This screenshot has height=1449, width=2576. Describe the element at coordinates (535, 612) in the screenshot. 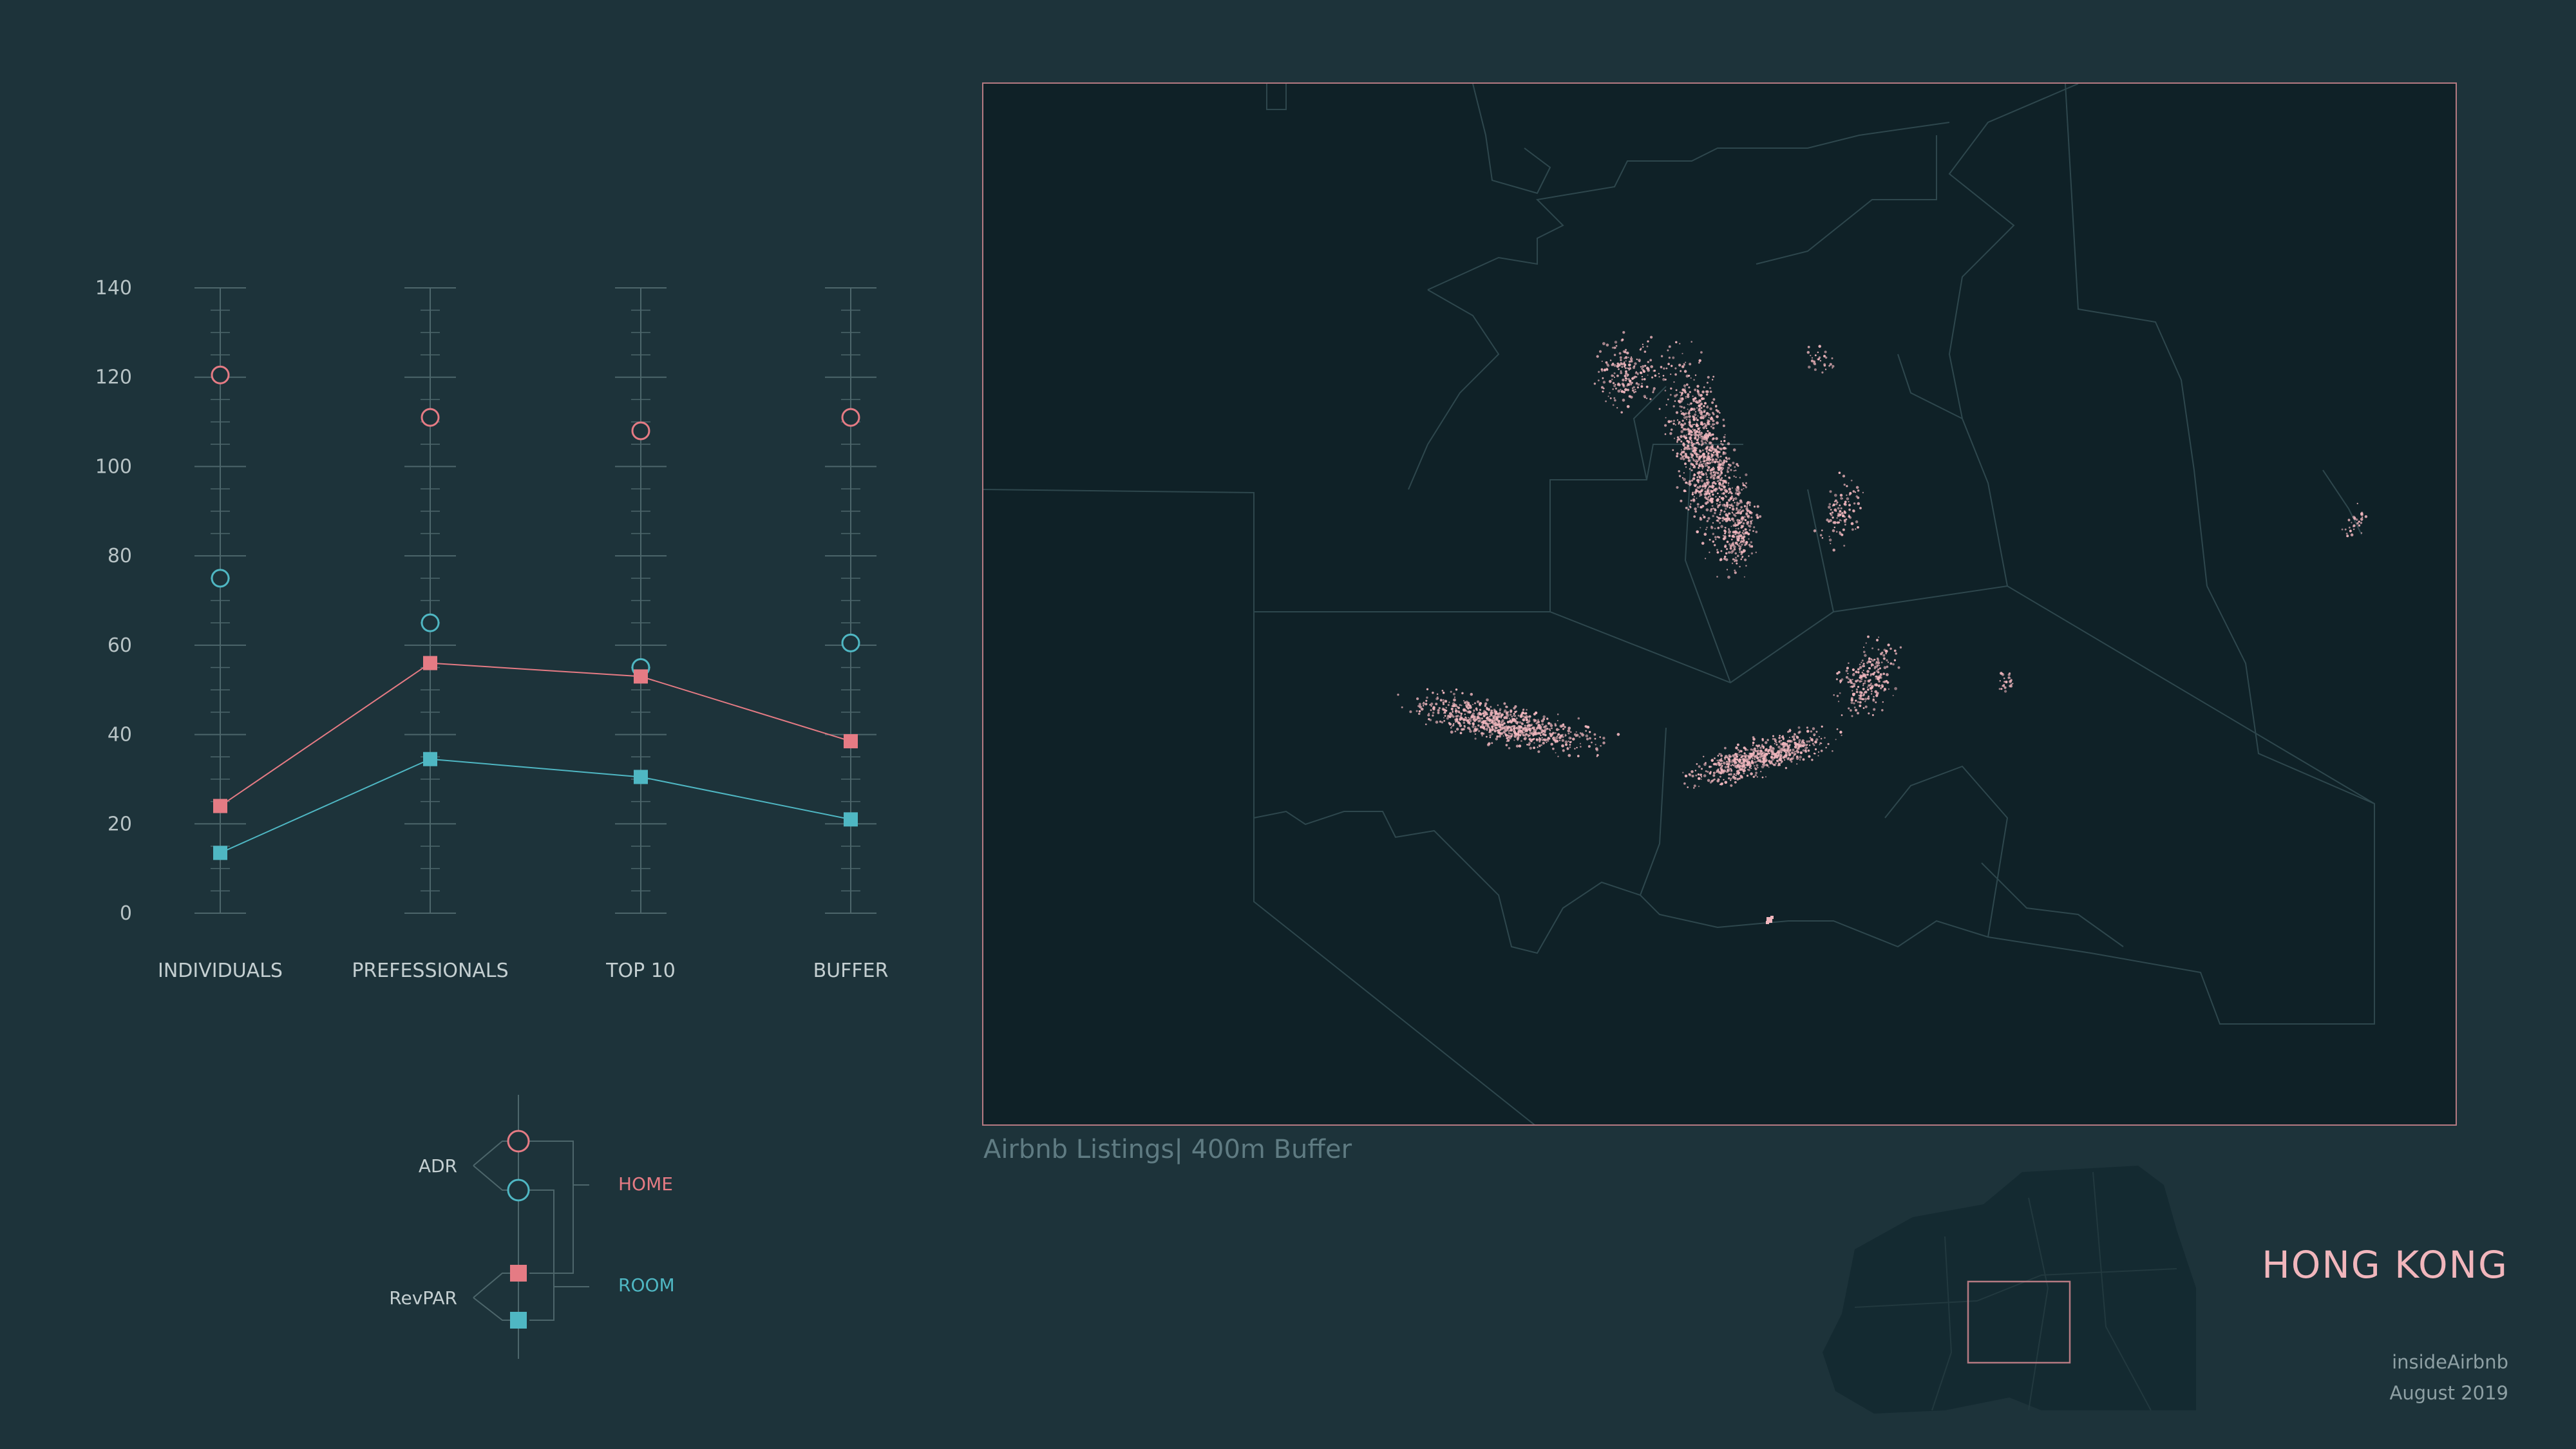

I see `series-marks` at that location.